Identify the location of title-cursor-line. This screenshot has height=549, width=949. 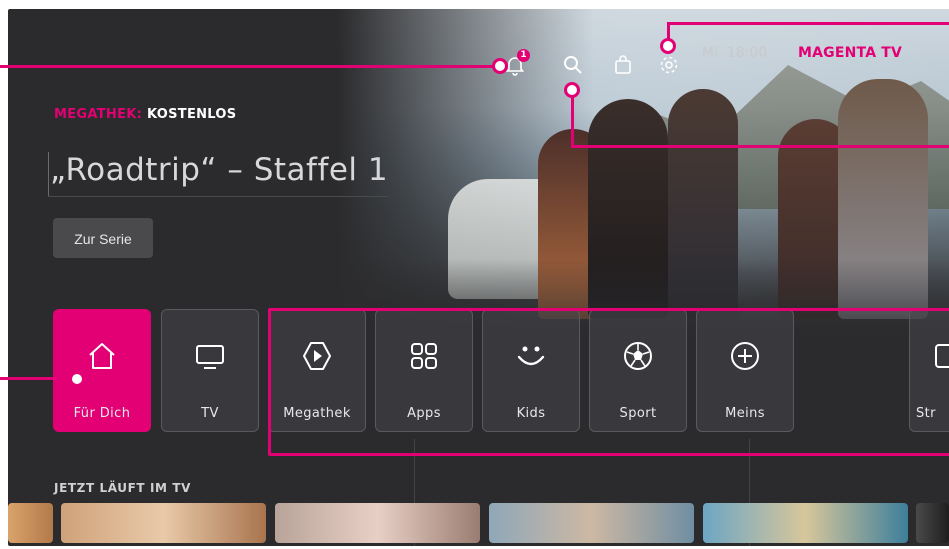
(48, 174).